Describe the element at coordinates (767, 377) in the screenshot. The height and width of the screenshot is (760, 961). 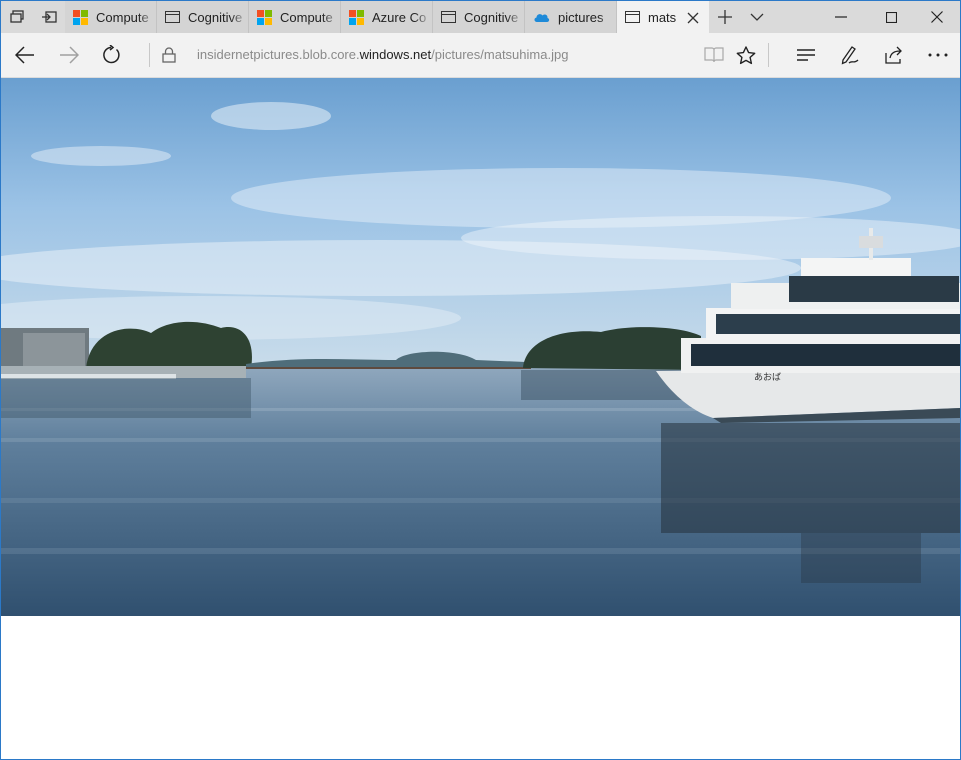
I see `boat-name-text: あおば` at that location.